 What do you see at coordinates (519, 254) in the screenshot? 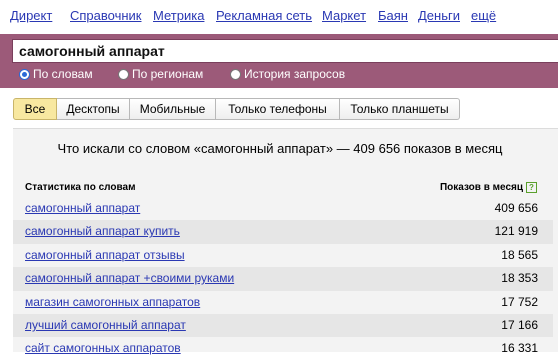
I see `impressions-count: 18 565` at bounding box center [519, 254].